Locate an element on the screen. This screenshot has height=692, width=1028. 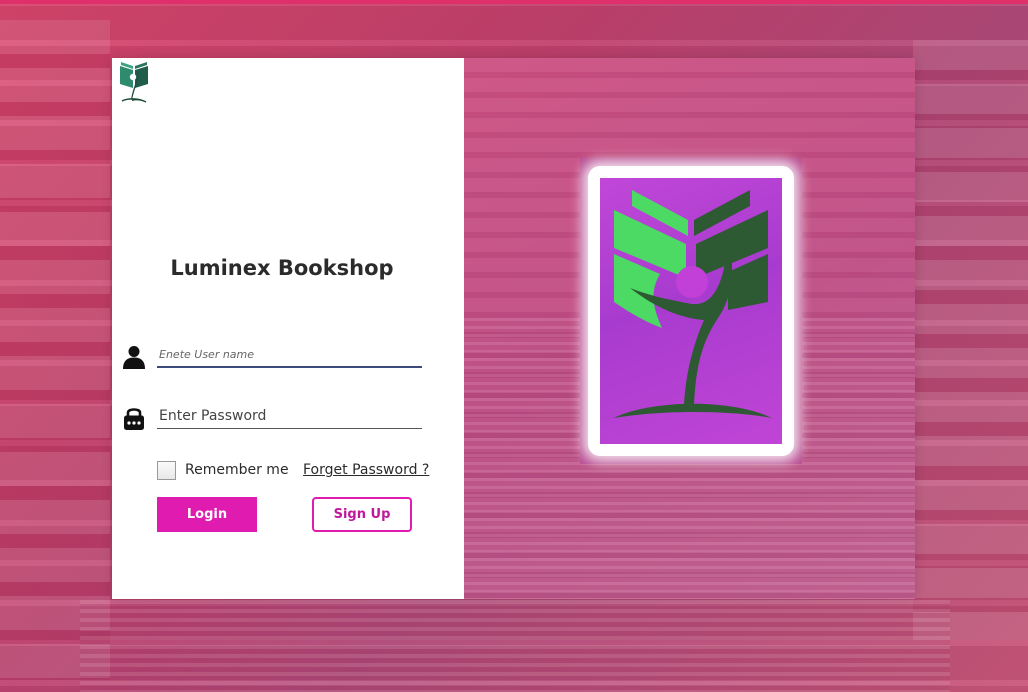
user-icon is located at coordinates (134, 357).